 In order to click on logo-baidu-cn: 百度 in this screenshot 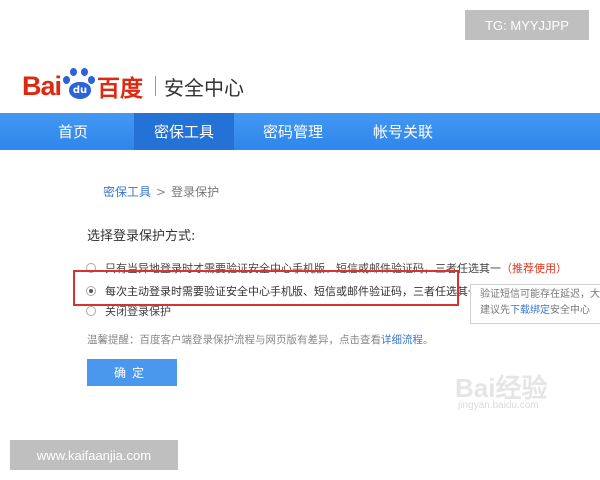, I will do `click(120, 89)`.